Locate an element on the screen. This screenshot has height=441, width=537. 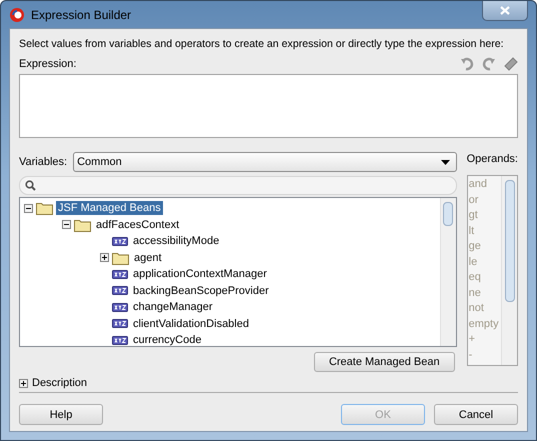
close-icon is located at coordinates (505, 10).